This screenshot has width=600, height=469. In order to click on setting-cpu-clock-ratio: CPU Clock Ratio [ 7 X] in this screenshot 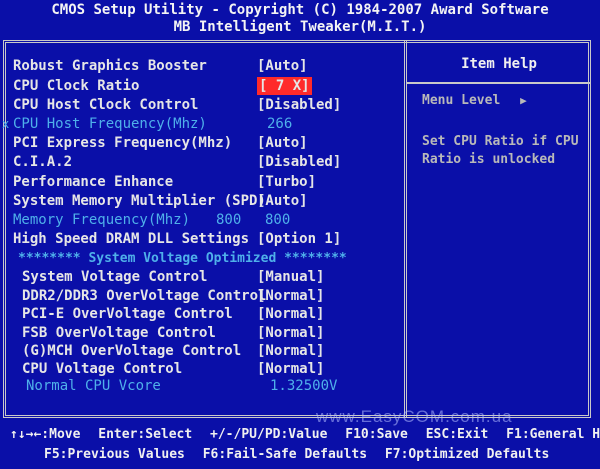, I will do `click(202, 86)`.